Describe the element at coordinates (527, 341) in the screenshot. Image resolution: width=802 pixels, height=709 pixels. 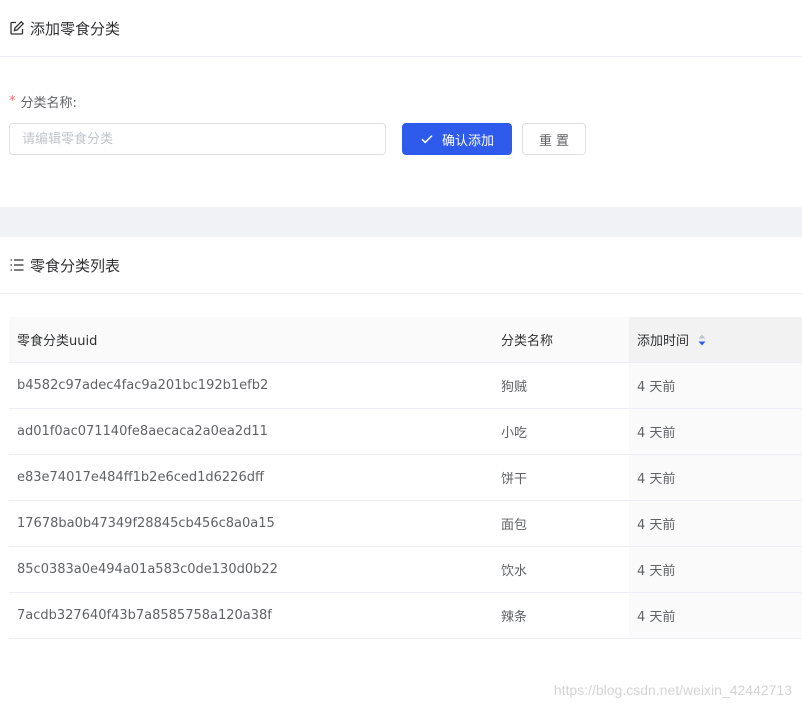
I see `column-header-name: 分类名称` at that location.